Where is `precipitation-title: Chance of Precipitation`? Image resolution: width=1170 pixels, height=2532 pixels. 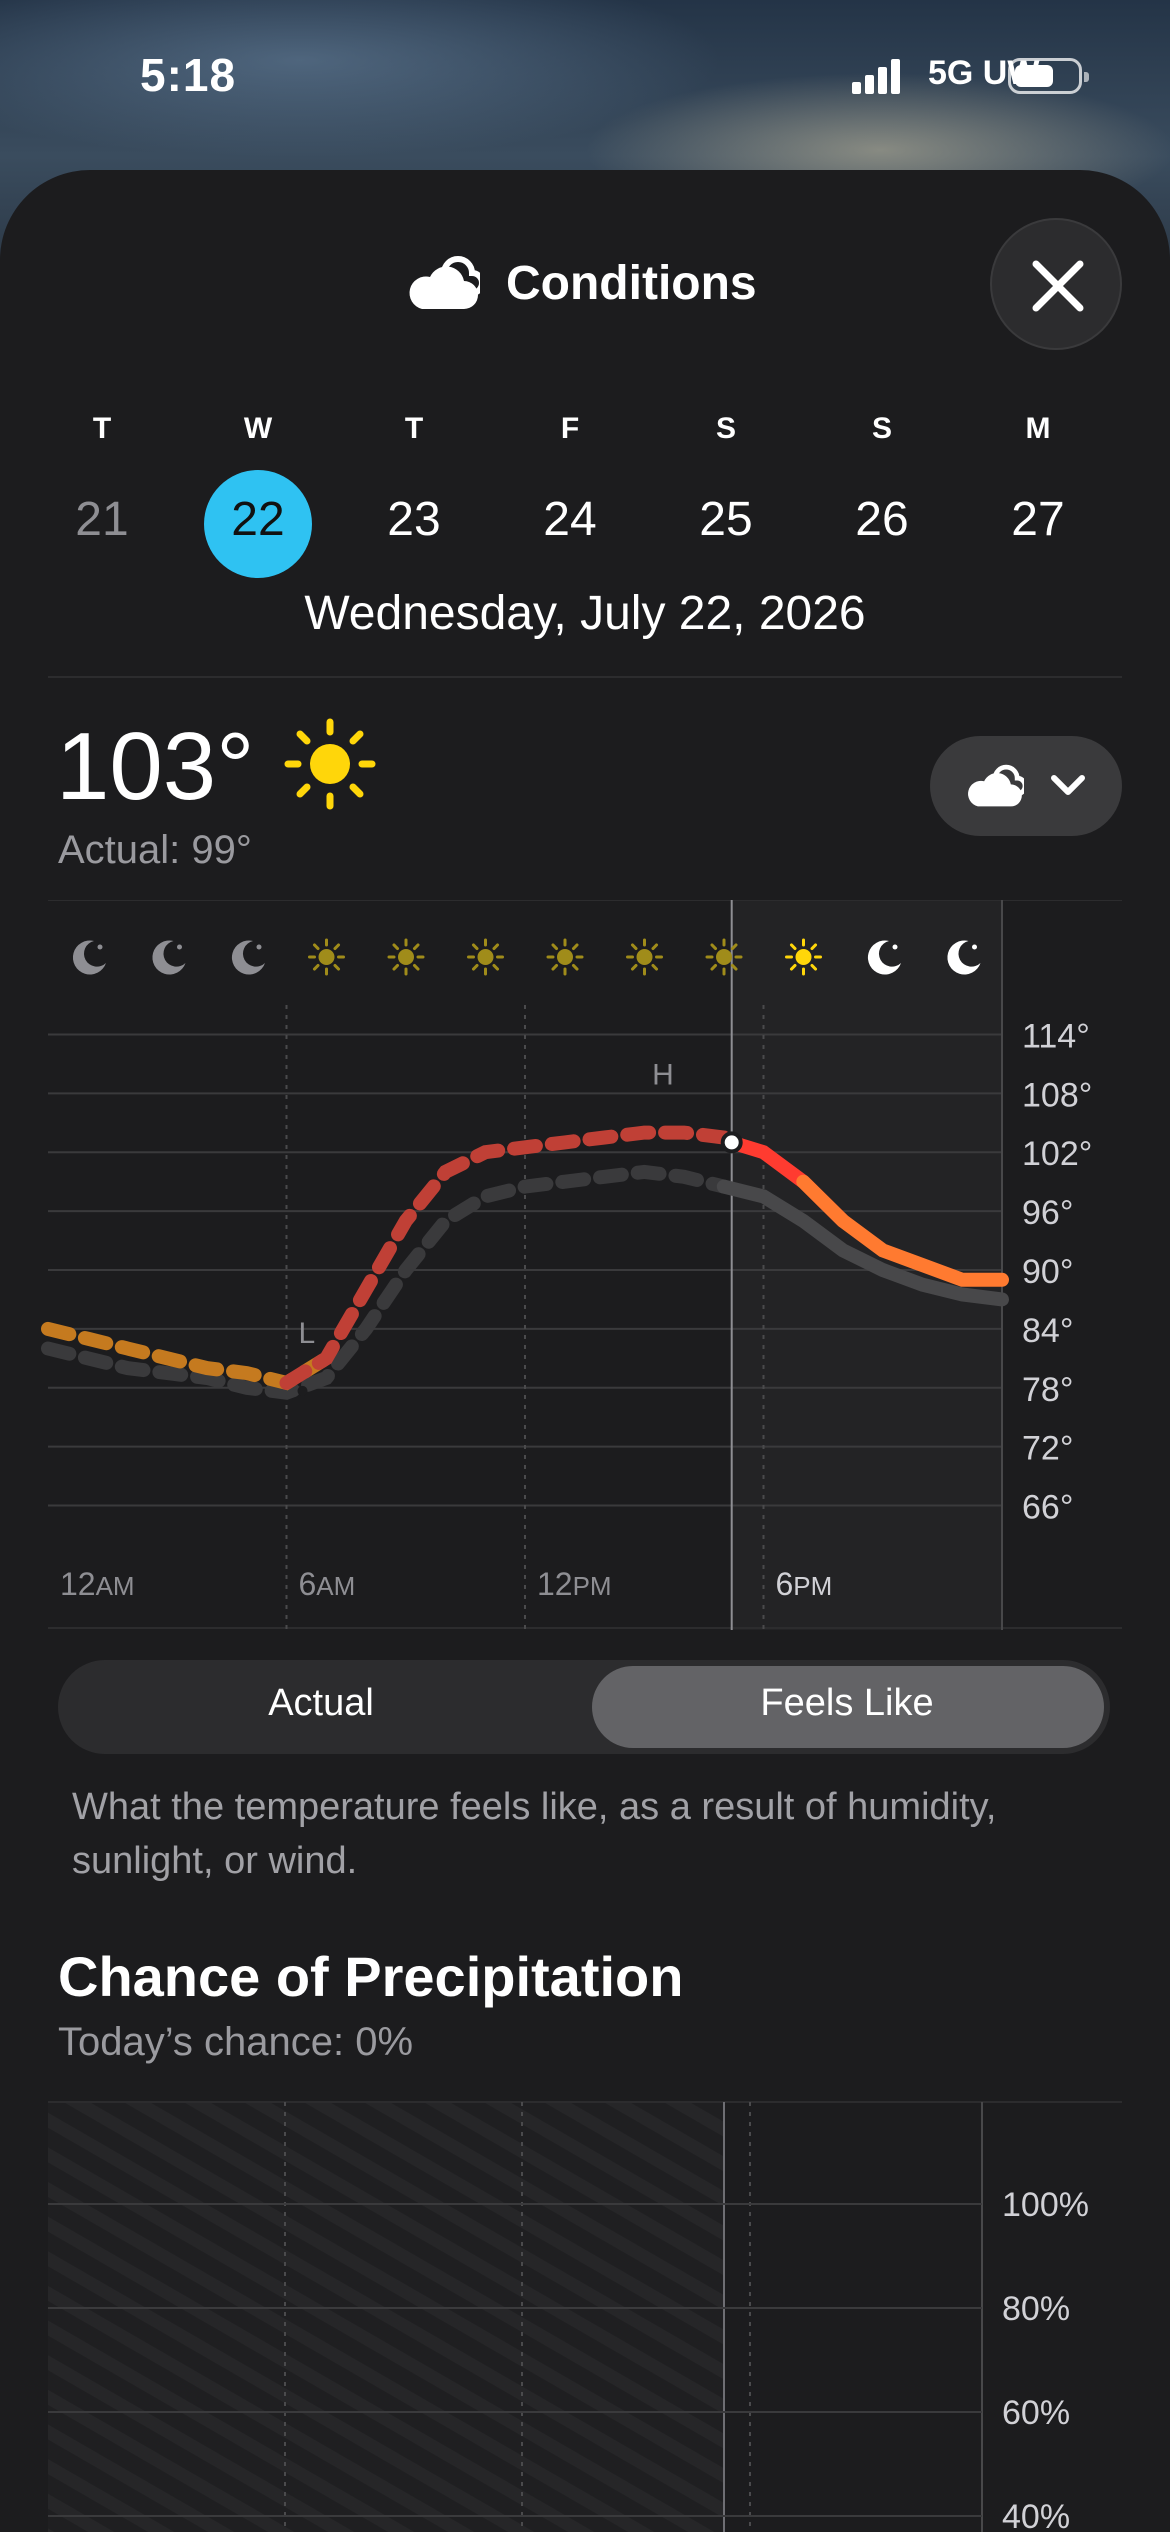
precipitation-title: Chance of Precipitation is located at coordinates (371, 1976).